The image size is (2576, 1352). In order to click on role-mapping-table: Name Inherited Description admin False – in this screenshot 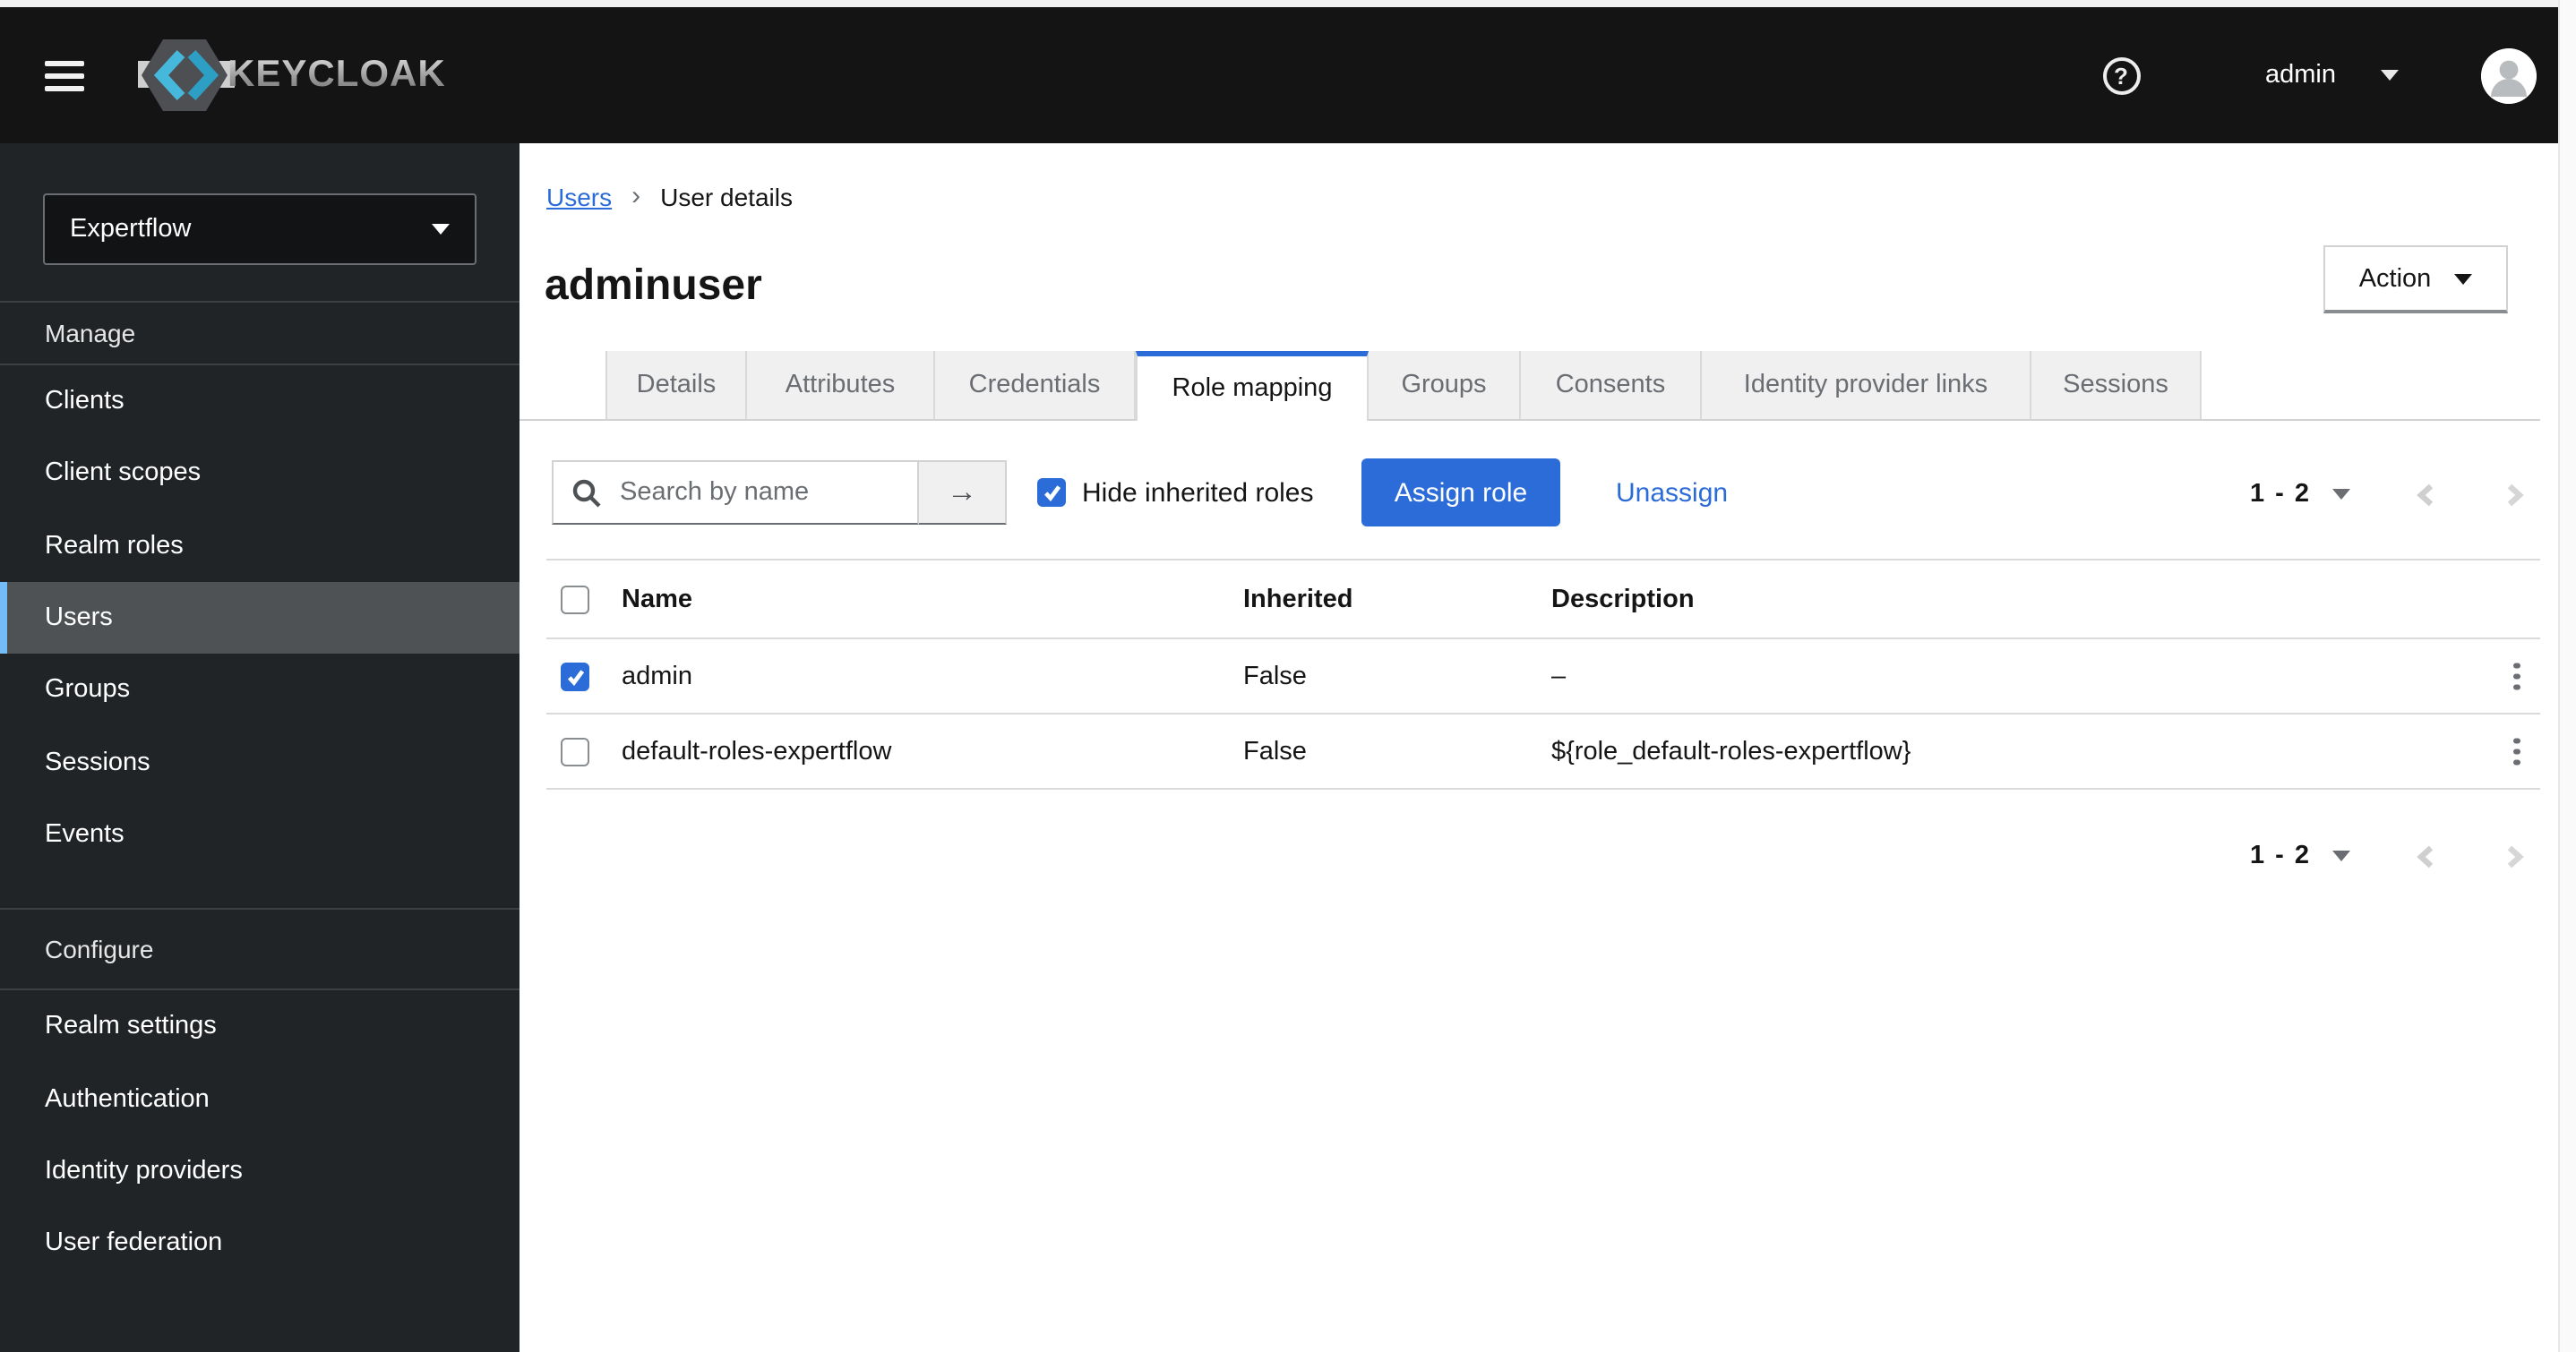, I will do `click(1543, 674)`.